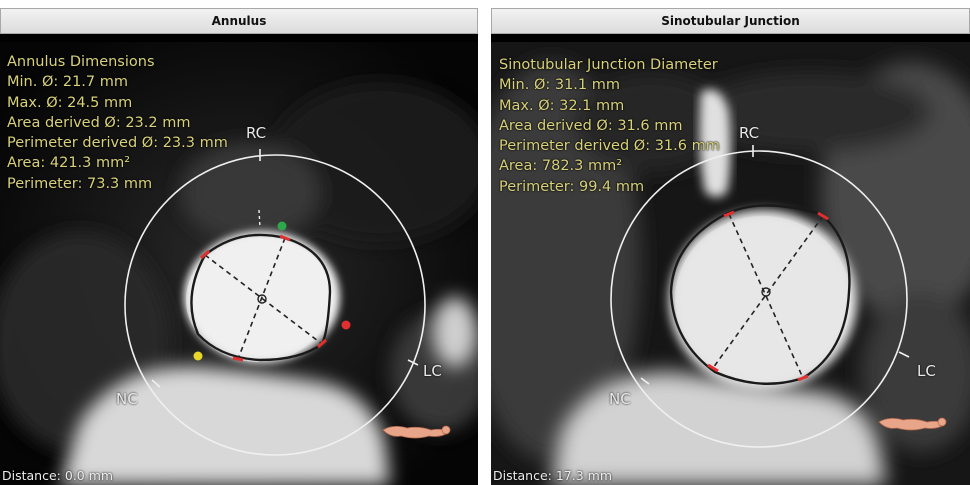 This screenshot has width=970, height=485. What do you see at coordinates (553, 475) in the screenshot?
I see `slice-distance-readout: Distance: 17.3 mm` at bounding box center [553, 475].